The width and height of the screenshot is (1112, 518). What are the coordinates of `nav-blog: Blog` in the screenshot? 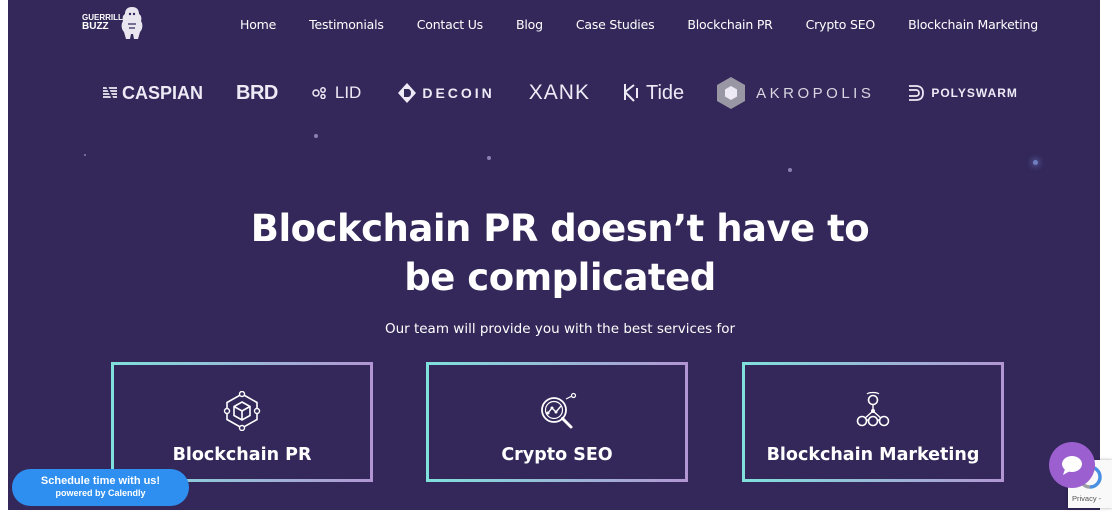 It's located at (529, 24).